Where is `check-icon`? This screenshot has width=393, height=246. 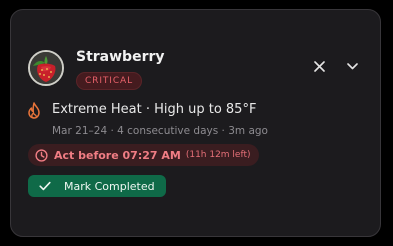 check-icon is located at coordinates (45, 186).